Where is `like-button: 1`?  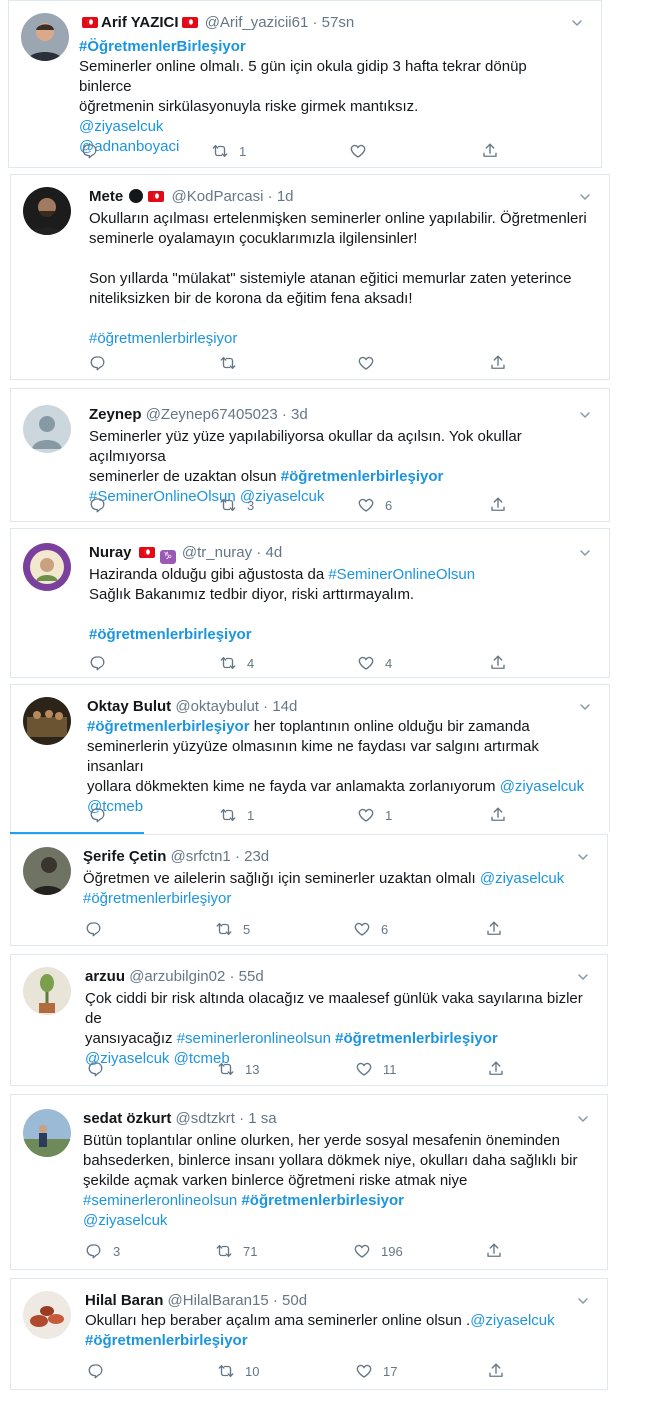 like-button: 1 is located at coordinates (374, 815).